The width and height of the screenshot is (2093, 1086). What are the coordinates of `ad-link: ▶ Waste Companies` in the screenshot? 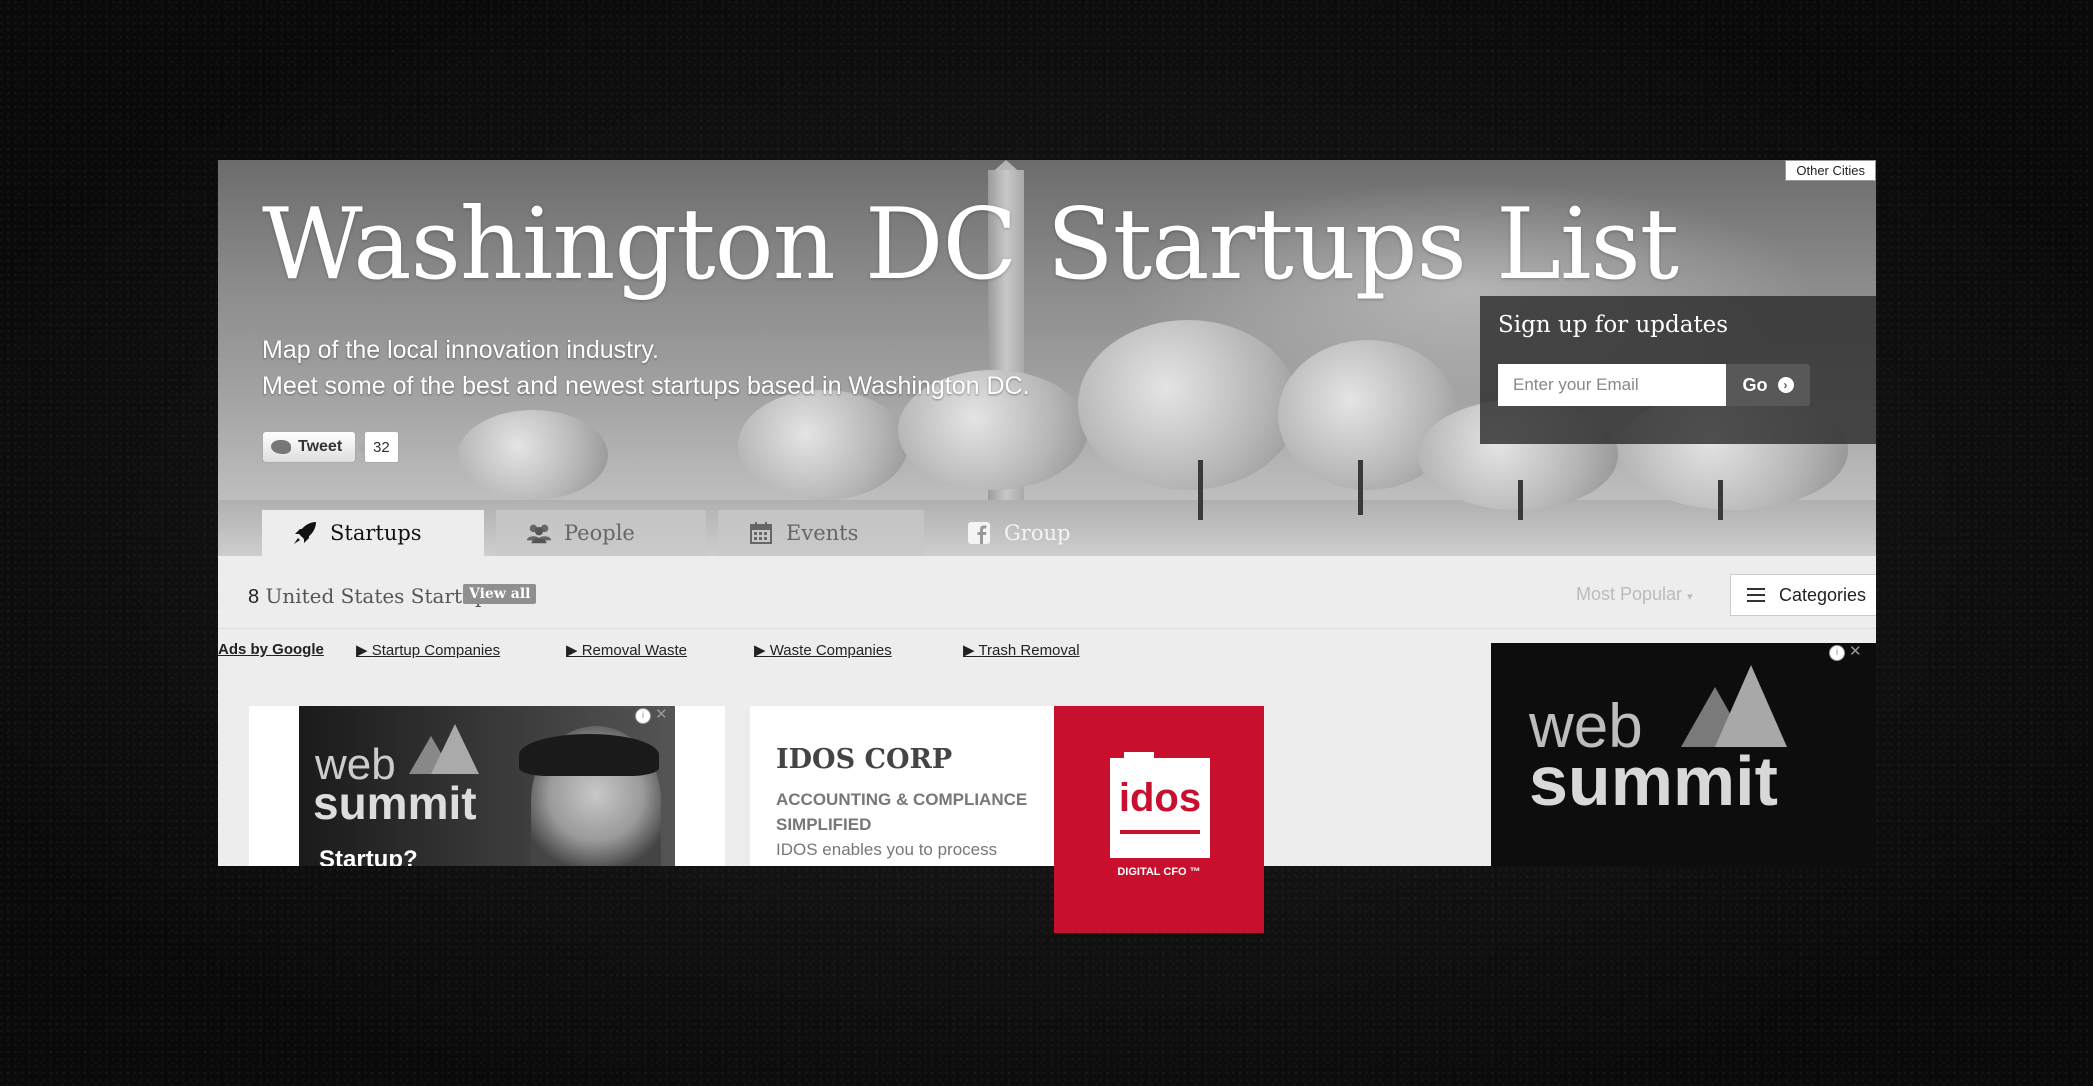 It's located at (823, 650).